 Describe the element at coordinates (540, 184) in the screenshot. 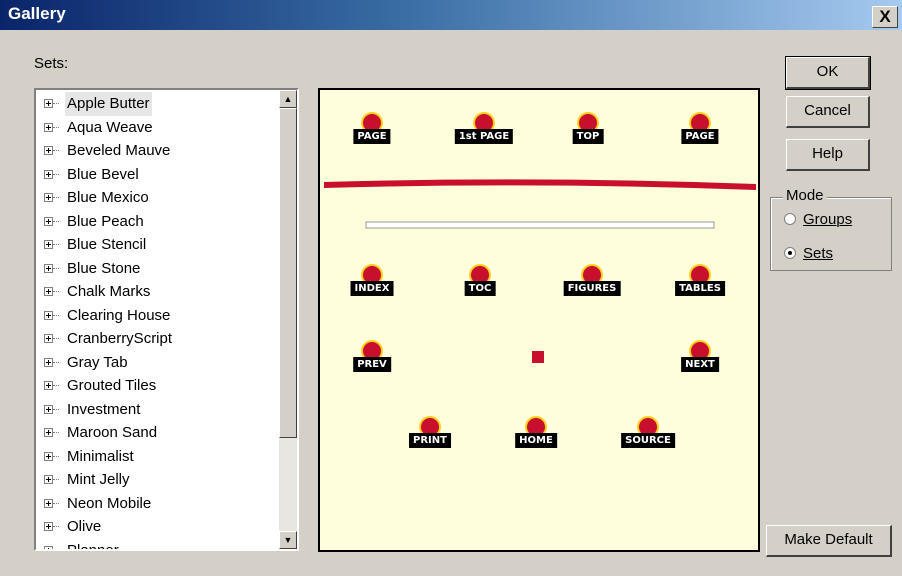

I see `divider-bar` at that location.